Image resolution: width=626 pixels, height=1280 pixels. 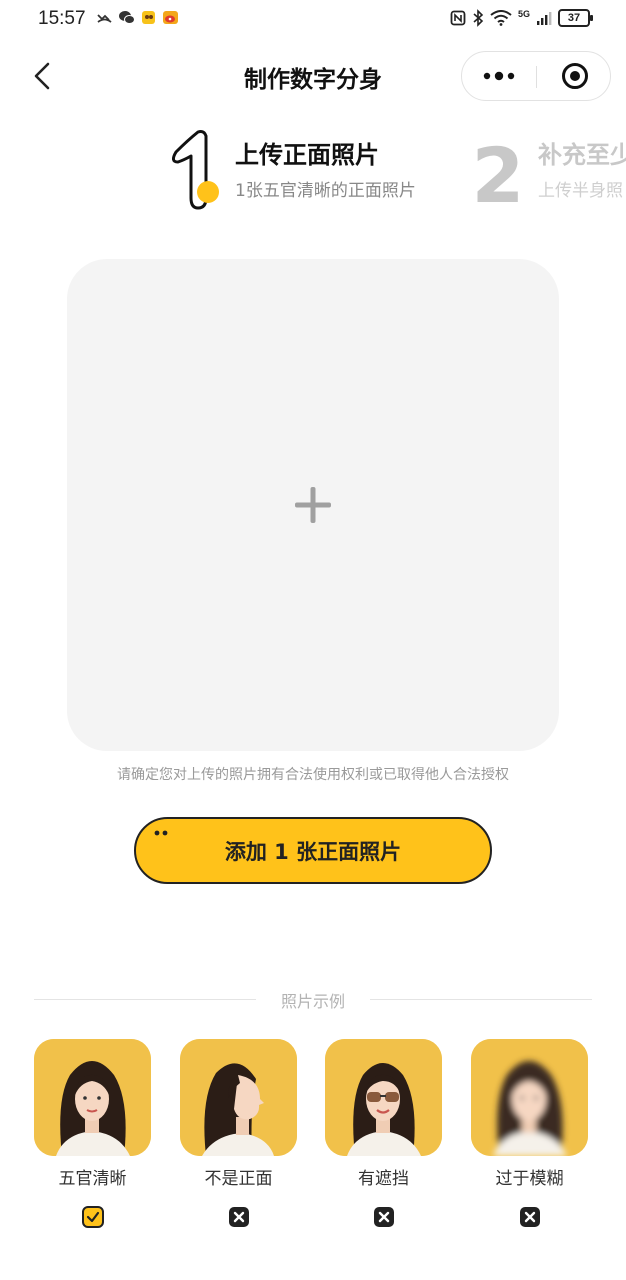 I want to click on example-label: 不是正面, so click(x=238, y=1179).